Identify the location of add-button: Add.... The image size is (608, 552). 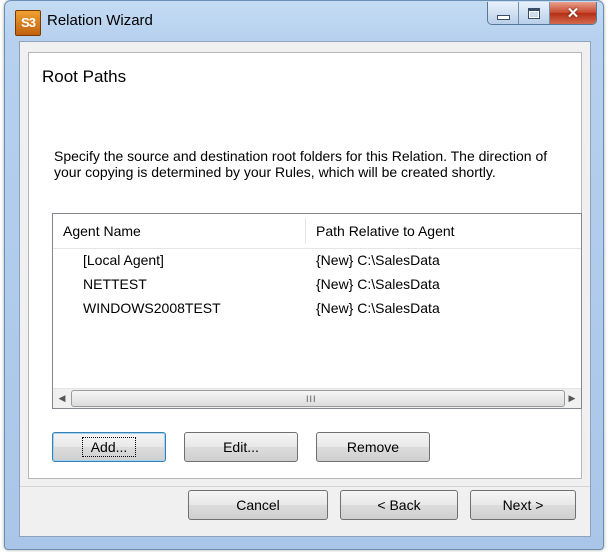
(109, 447).